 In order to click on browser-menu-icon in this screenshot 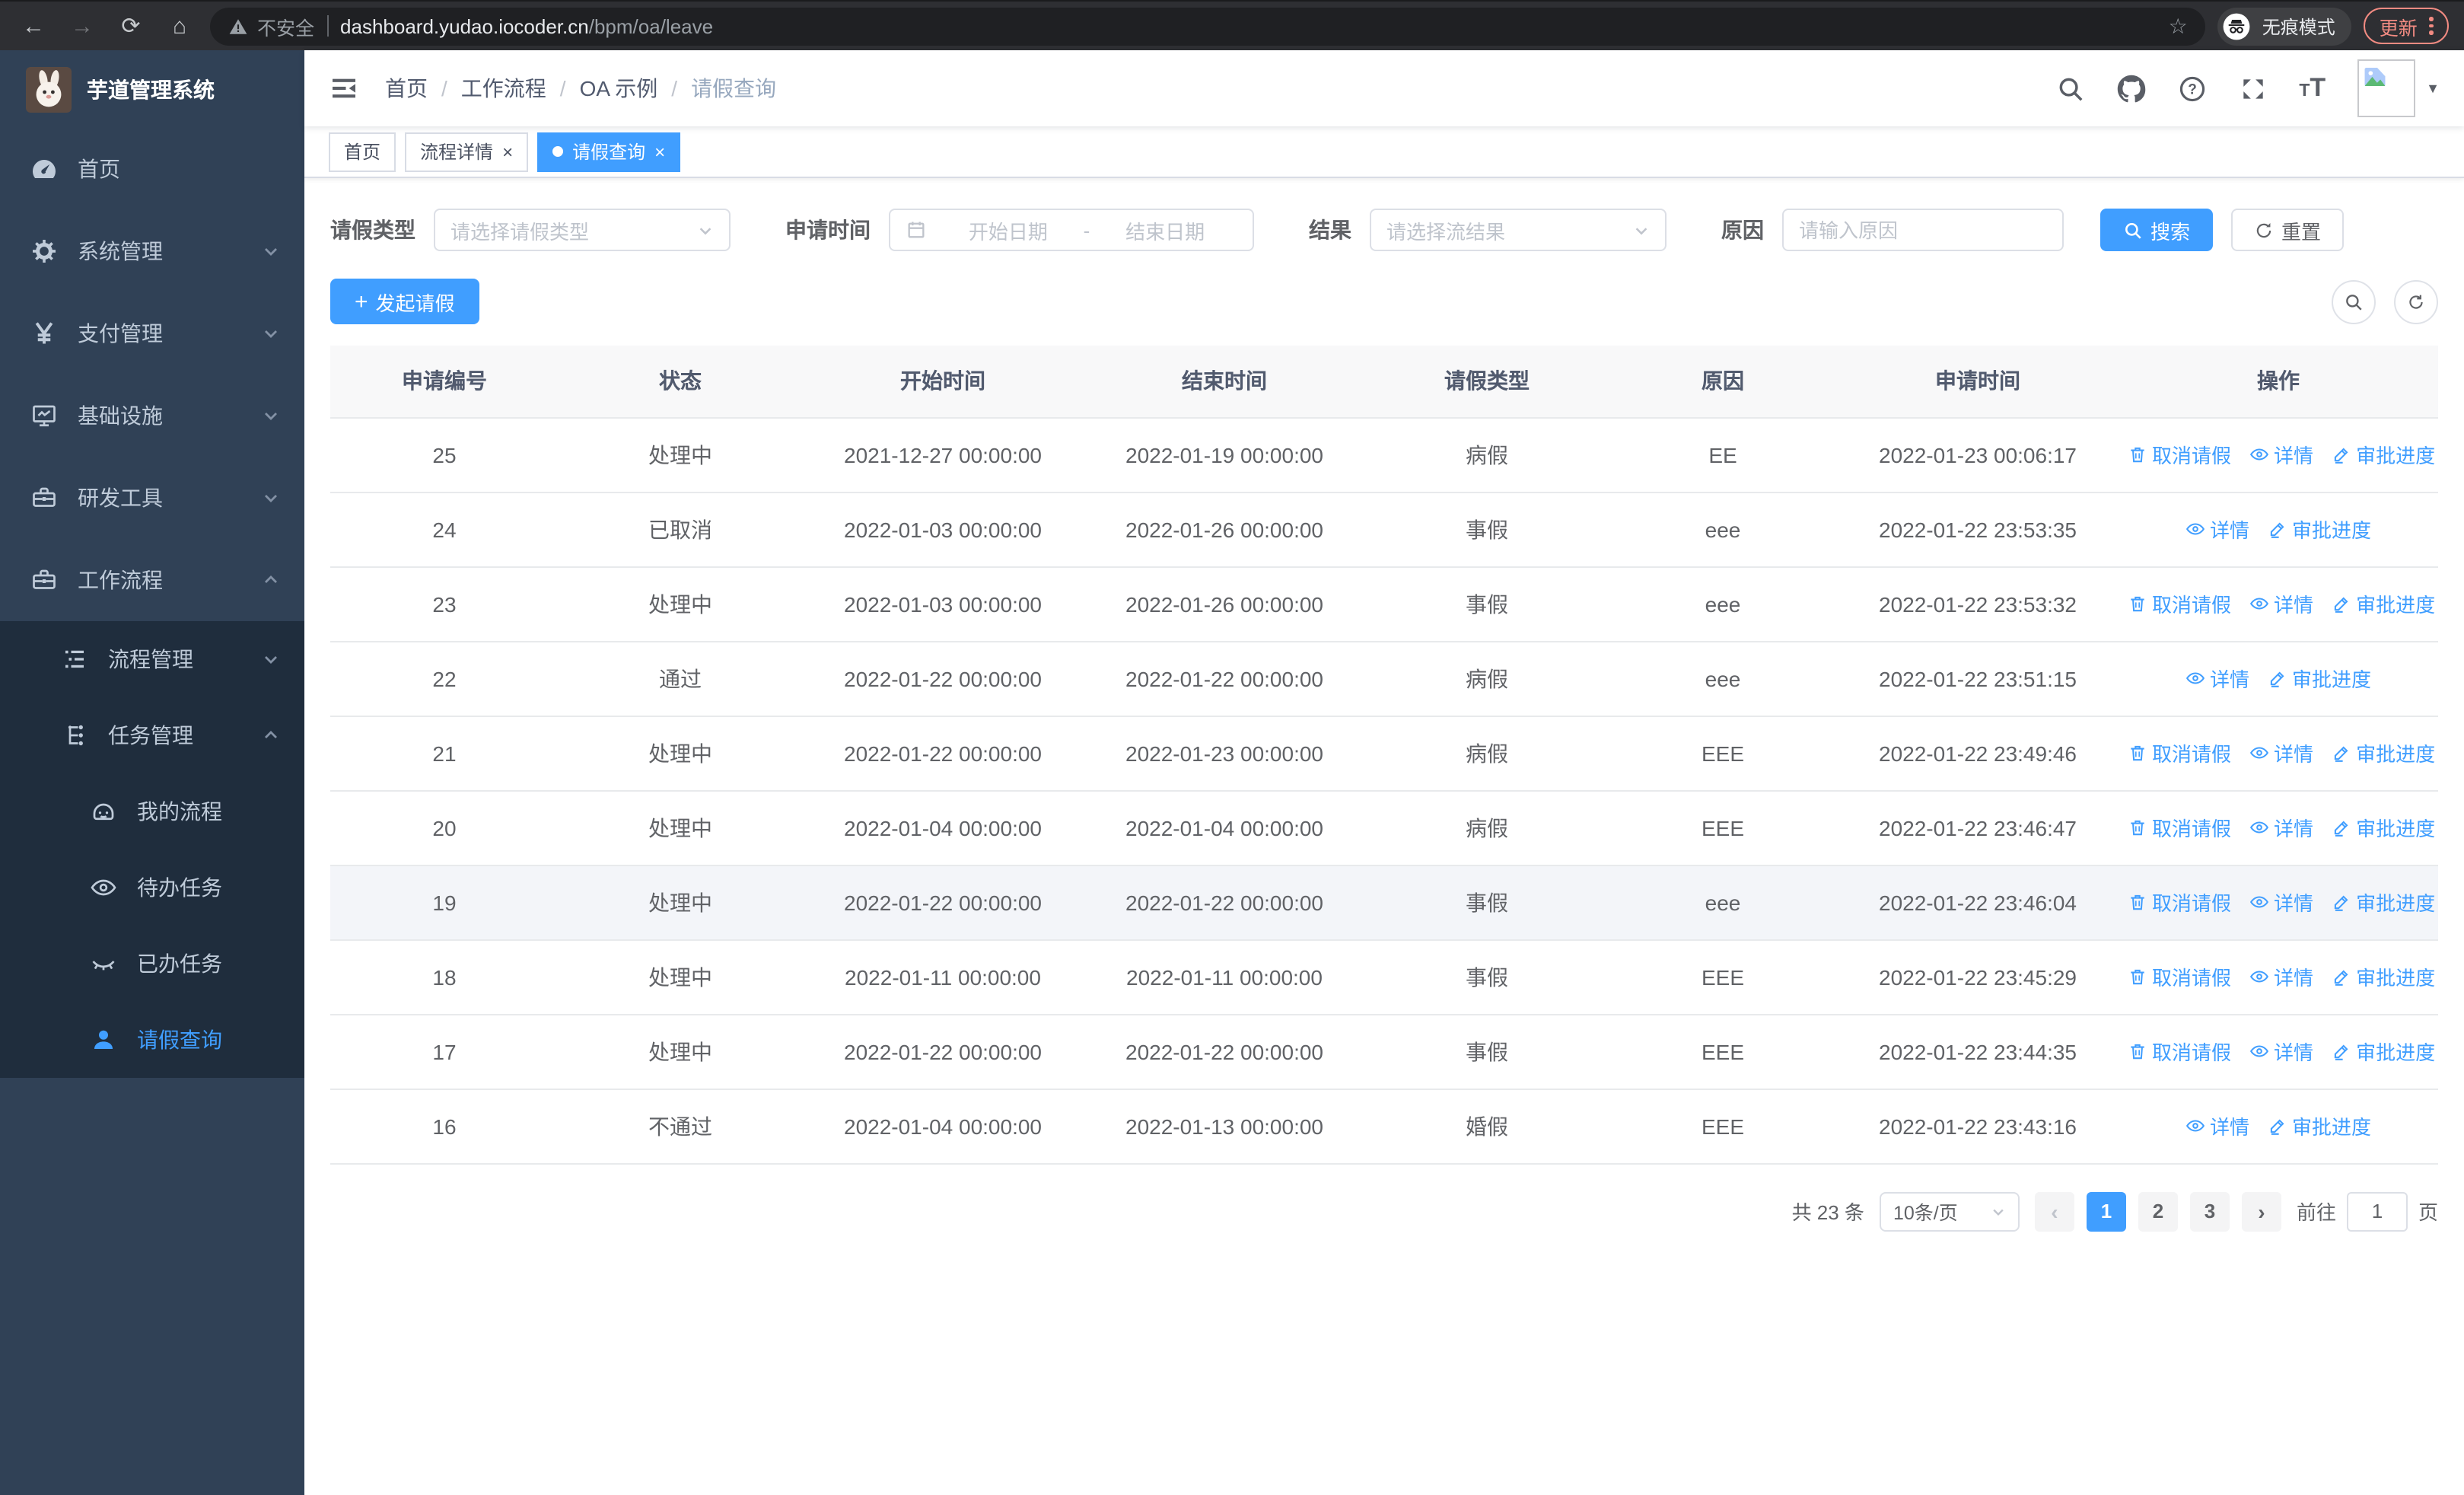, I will do `click(2431, 26)`.